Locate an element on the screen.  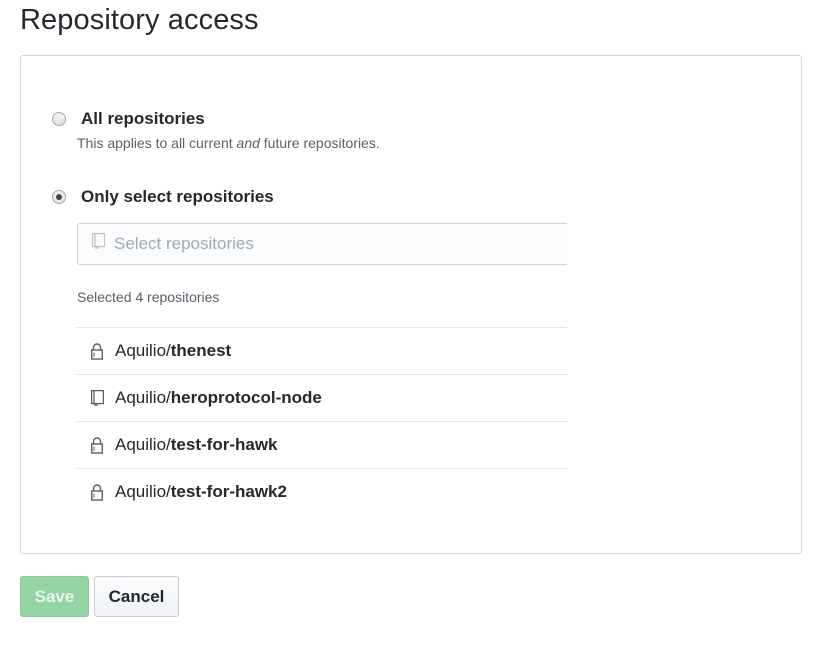
only-select-repositories-label: Only select repositories is located at coordinates (177, 197).